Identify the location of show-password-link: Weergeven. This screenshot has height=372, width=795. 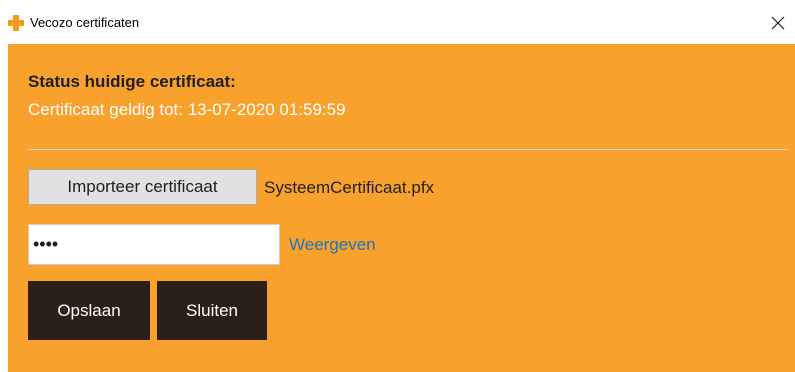
(332, 245).